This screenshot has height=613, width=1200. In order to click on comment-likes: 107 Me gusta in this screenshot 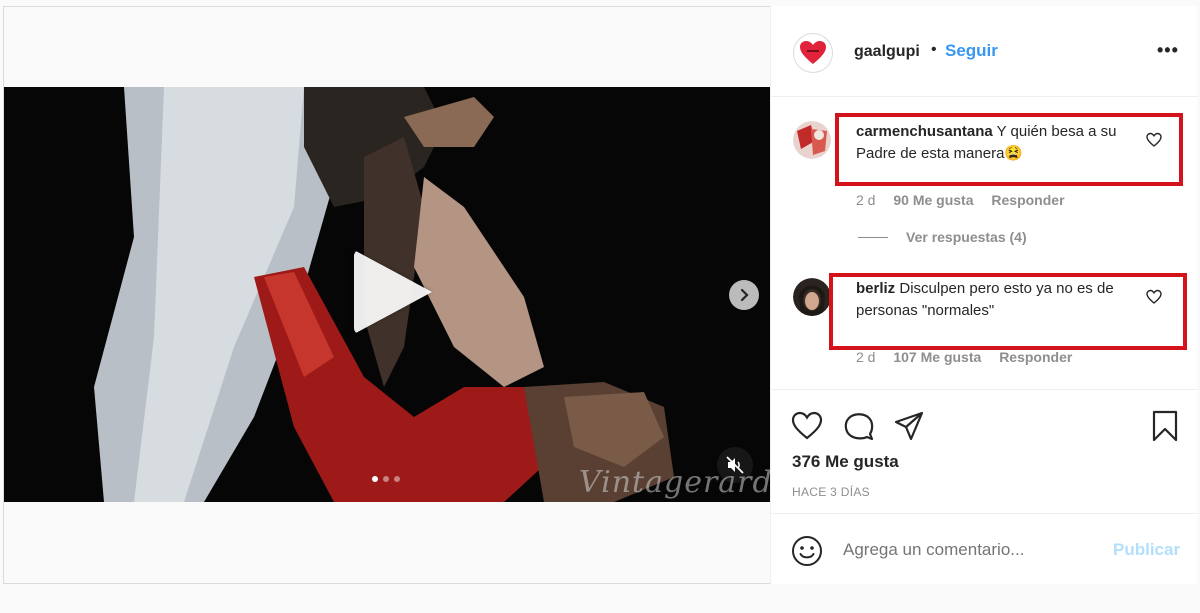, I will do `click(937, 357)`.